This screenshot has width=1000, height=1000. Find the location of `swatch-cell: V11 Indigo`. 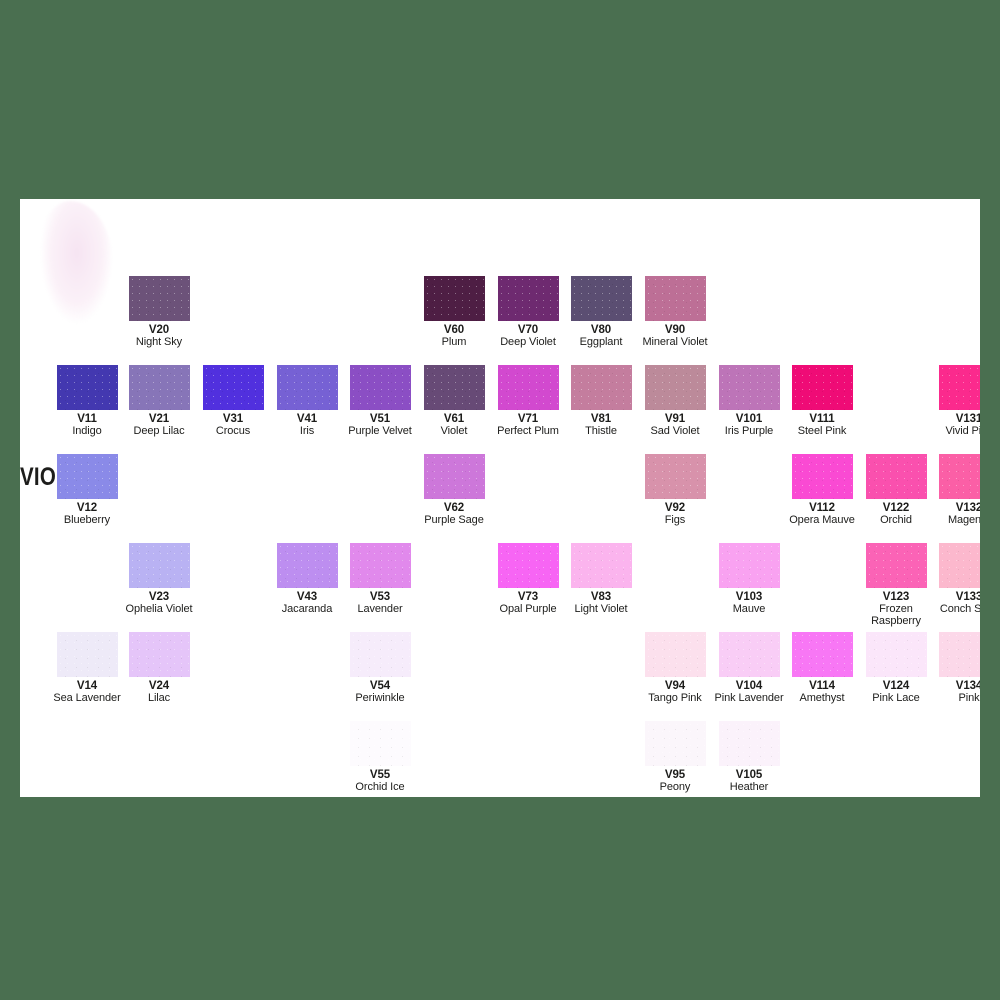

swatch-cell: V11 Indigo is located at coordinates (87, 401).